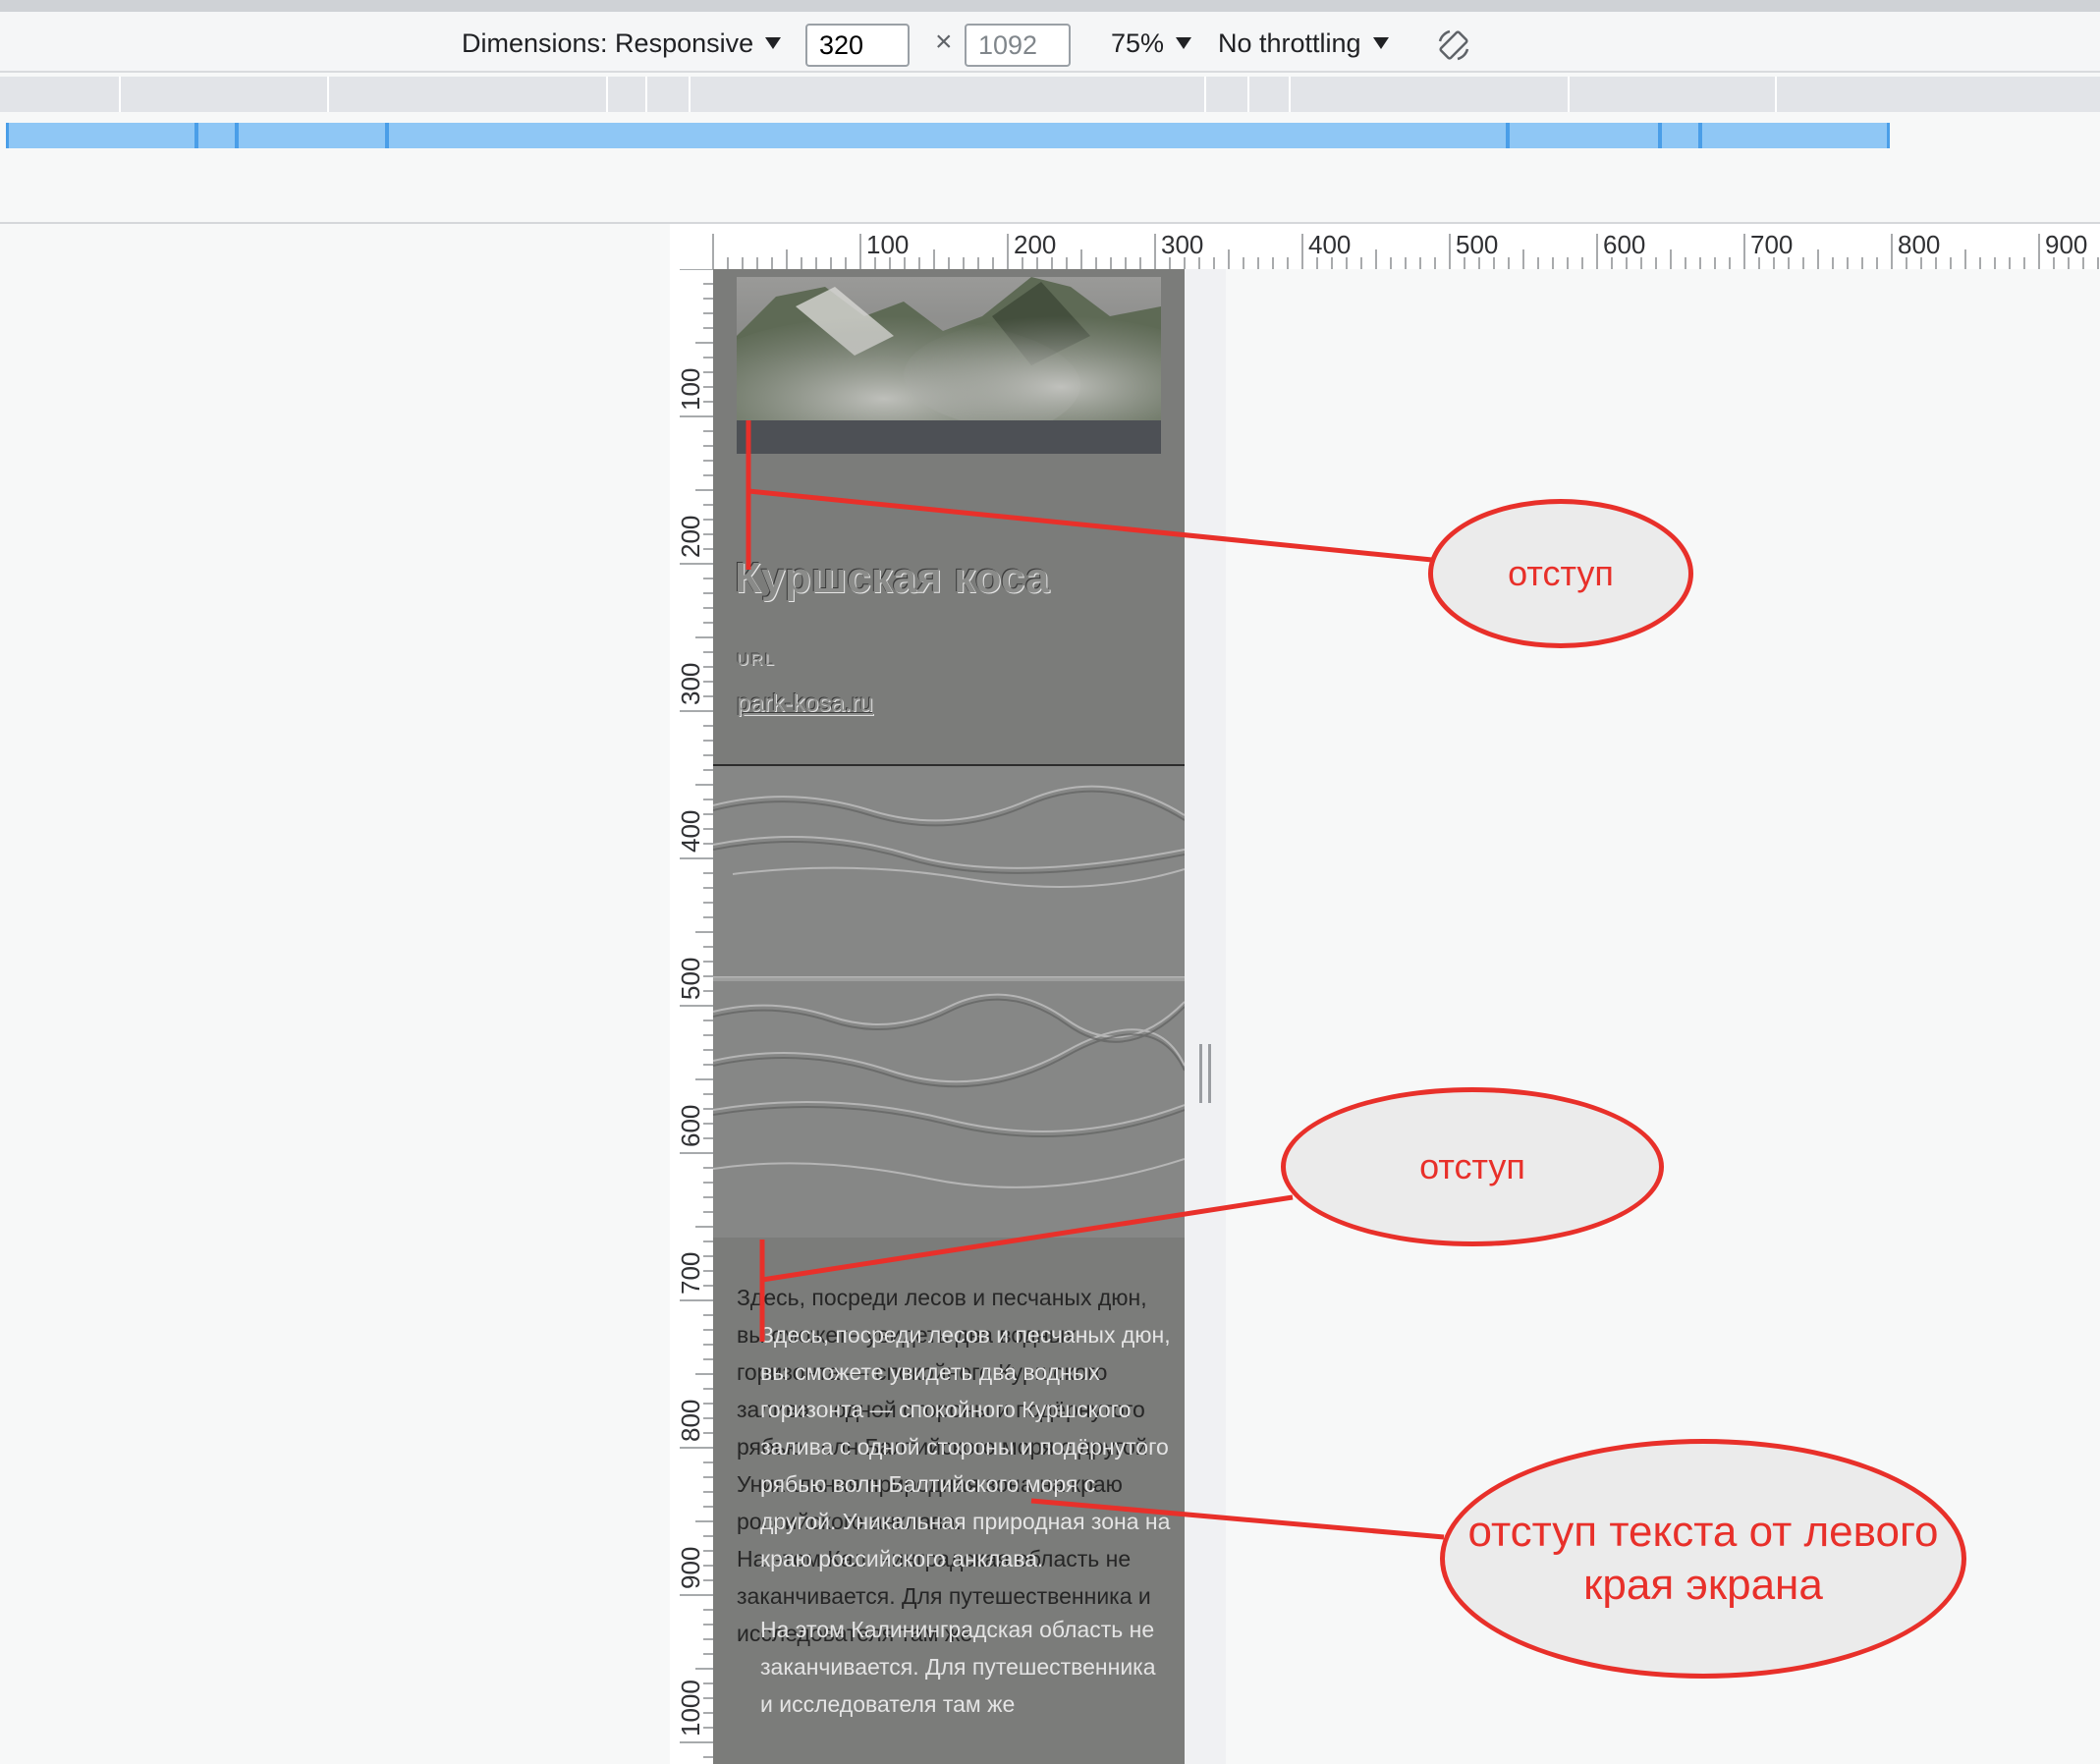 The image size is (2100, 1764). Describe the element at coordinates (948, 135) in the screenshot. I see `media-query-bar-blue` at that location.